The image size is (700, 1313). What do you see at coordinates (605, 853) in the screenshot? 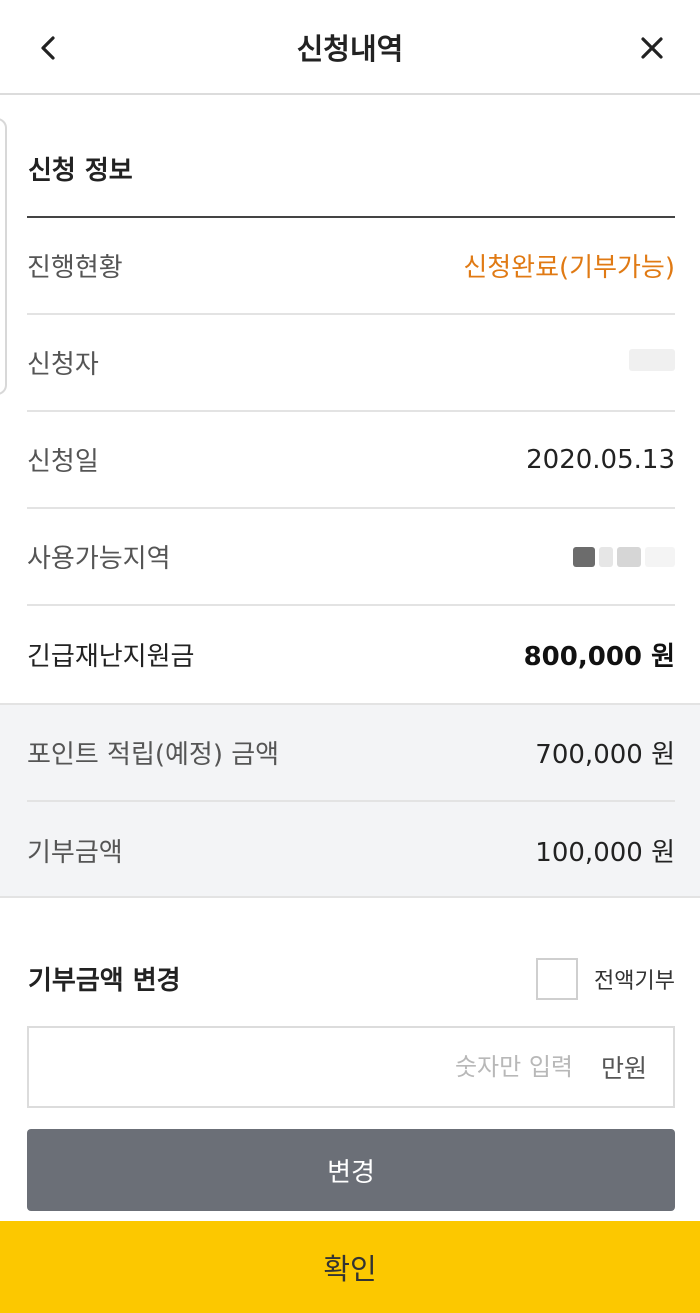
I see `donation-value: 100,000 원` at bounding box center [605, 853].